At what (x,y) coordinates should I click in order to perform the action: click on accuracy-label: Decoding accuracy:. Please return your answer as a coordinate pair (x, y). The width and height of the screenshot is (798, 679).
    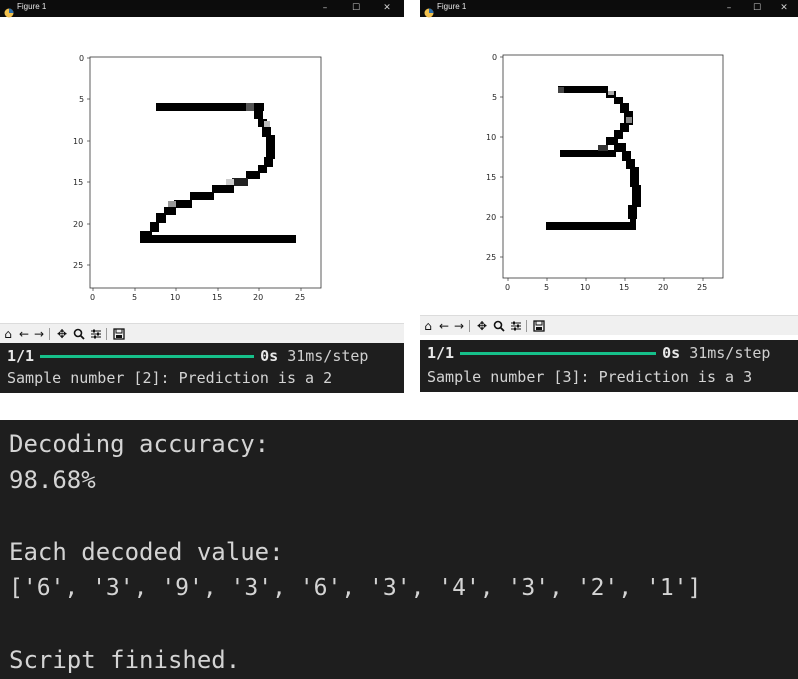
    Looking at the image, I should click on (139, 444).